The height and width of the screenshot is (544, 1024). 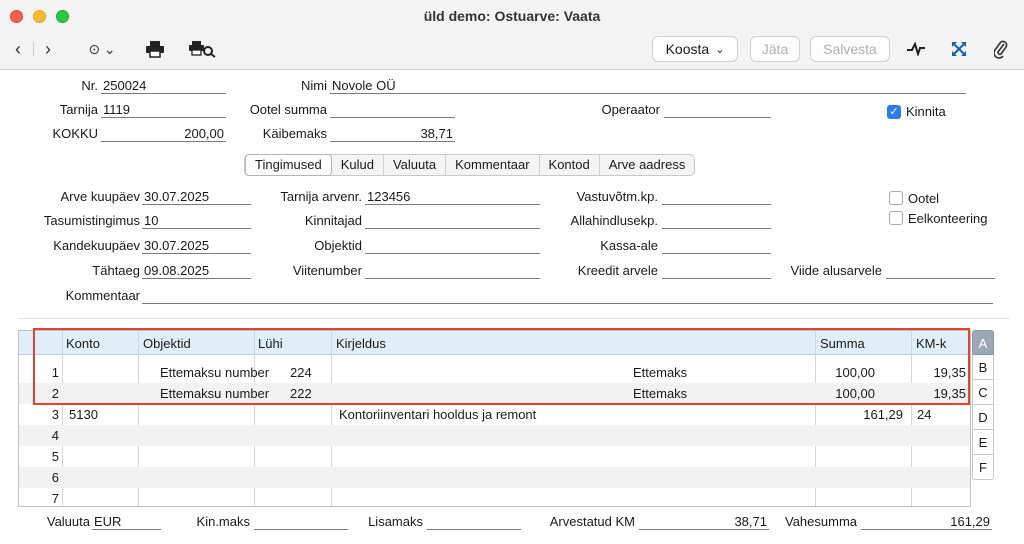 I want to click on tarnija-field: 1119, so click(x=163, y=110).